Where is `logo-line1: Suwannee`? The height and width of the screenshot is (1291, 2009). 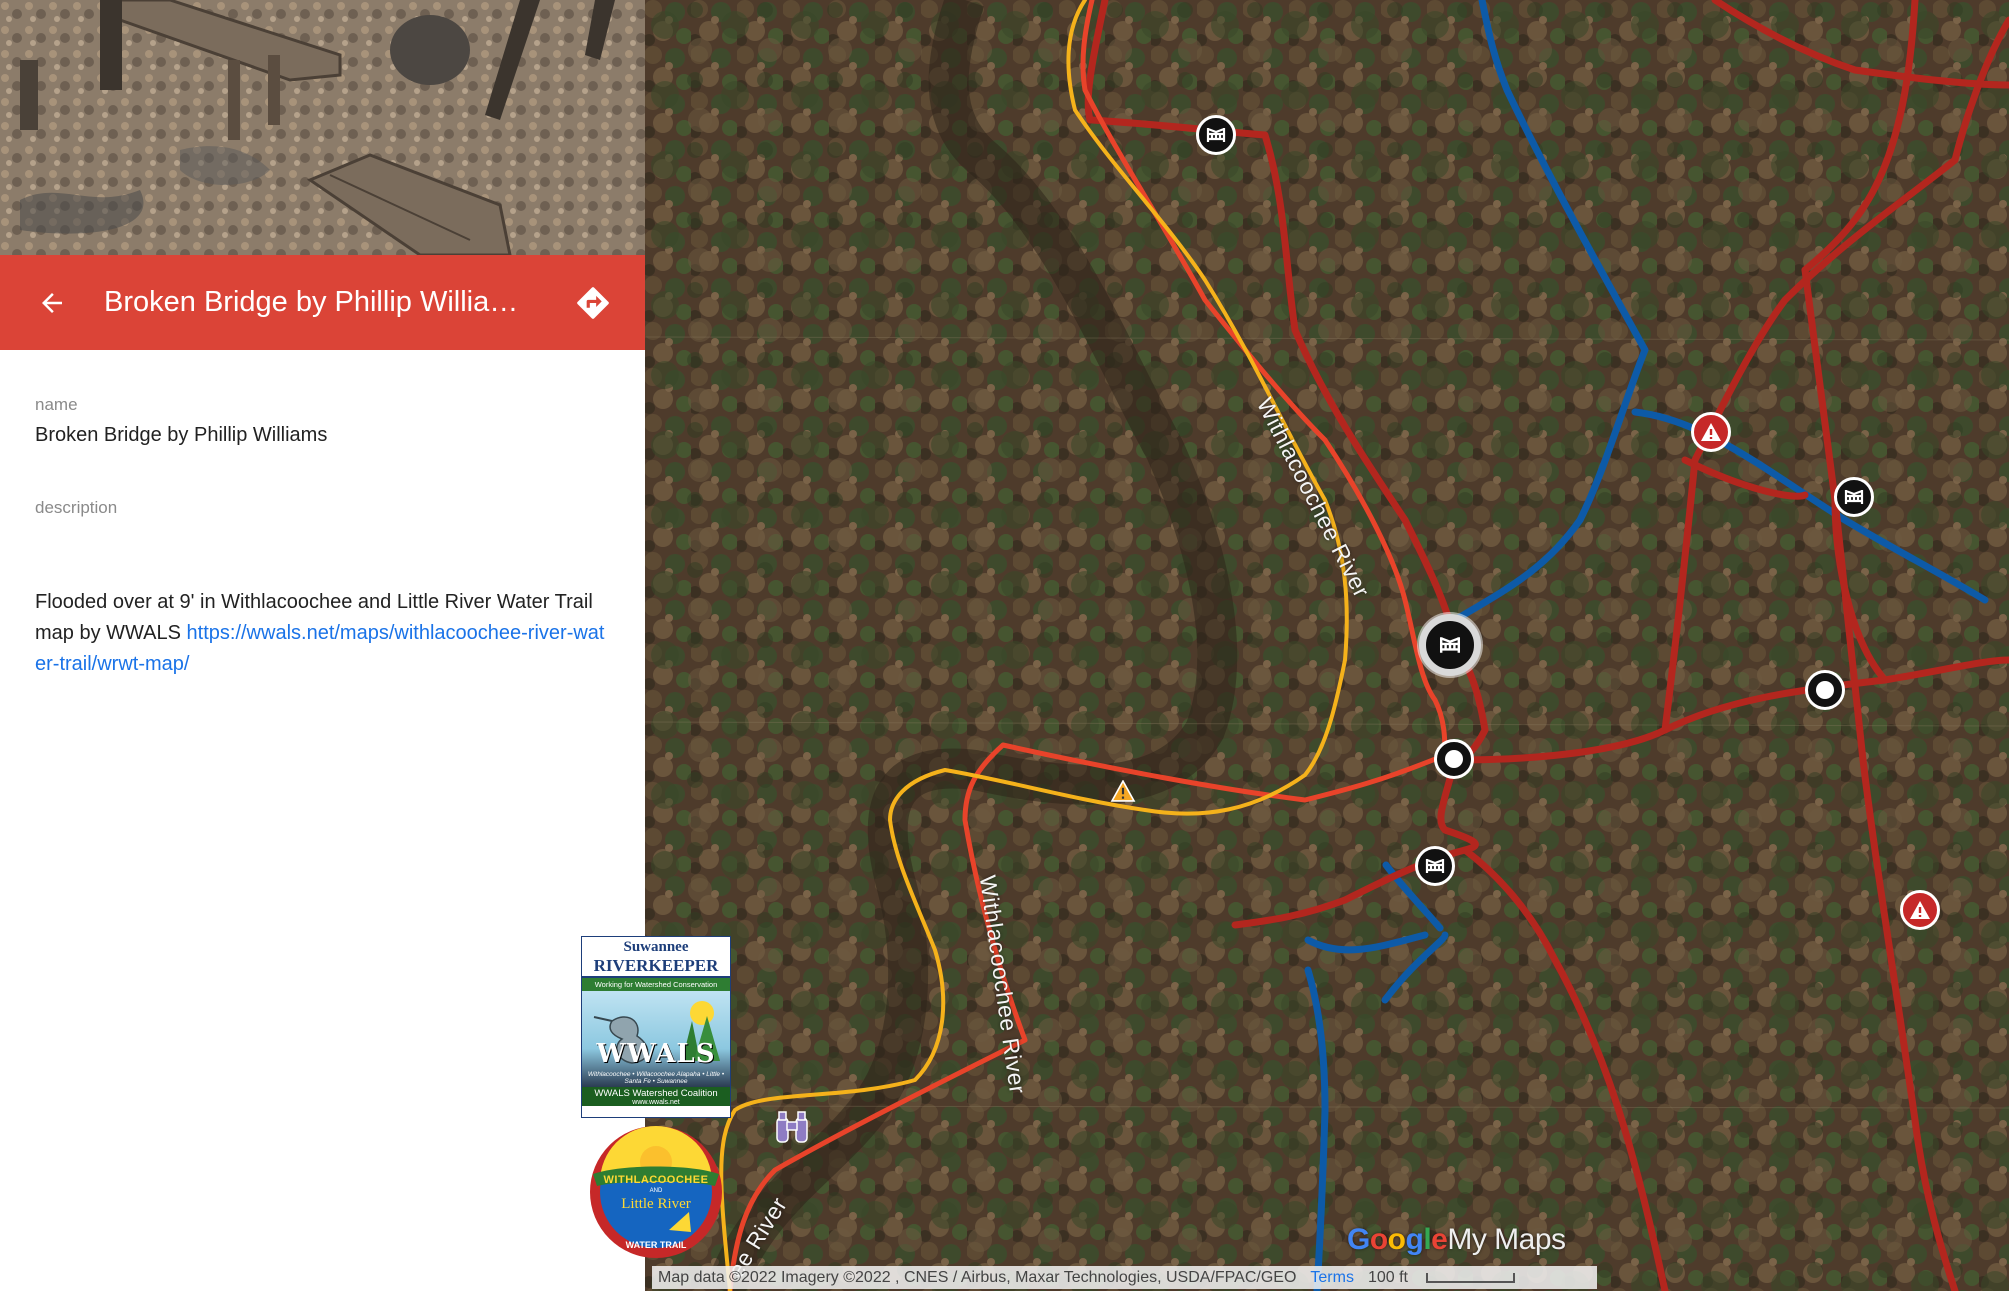 logo-line1: Suwannee is located at coordinates (656, 947).